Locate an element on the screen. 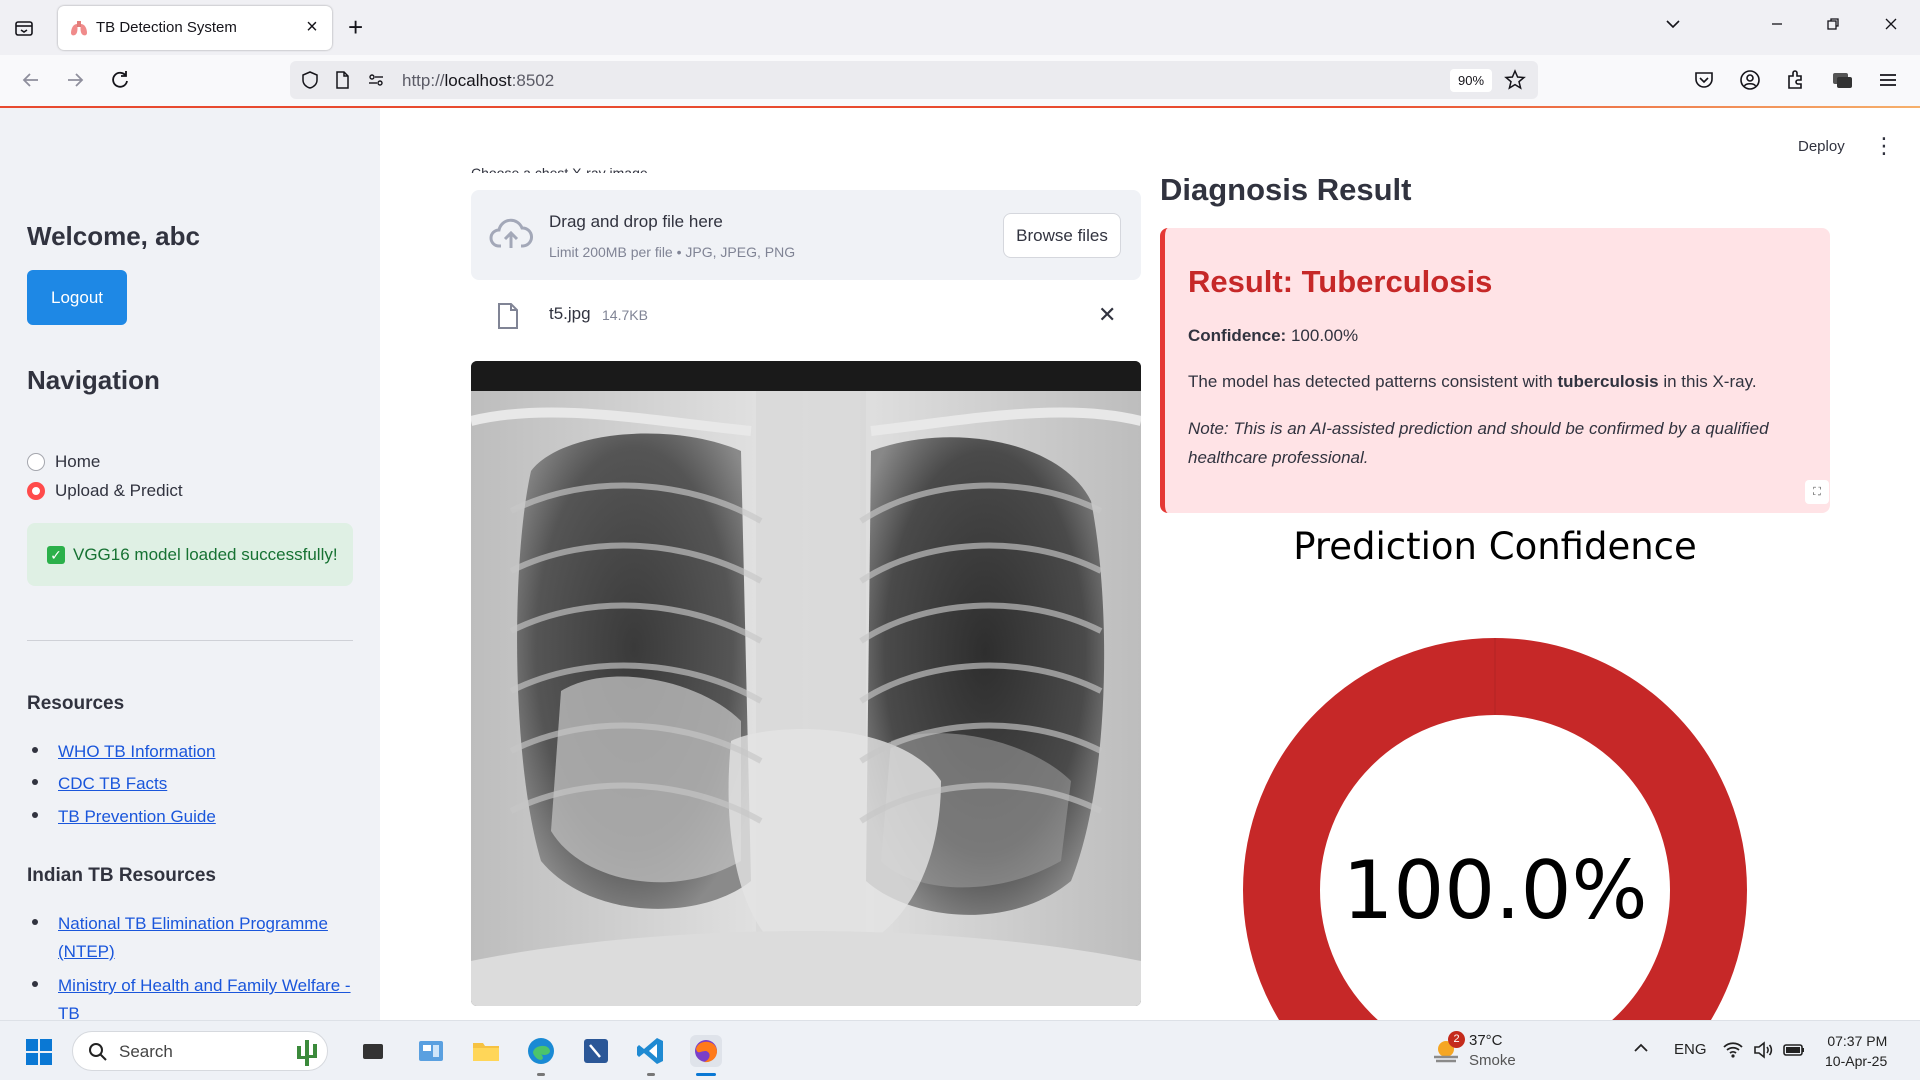  logout-button: Logout is located at coordinates (77, 297).